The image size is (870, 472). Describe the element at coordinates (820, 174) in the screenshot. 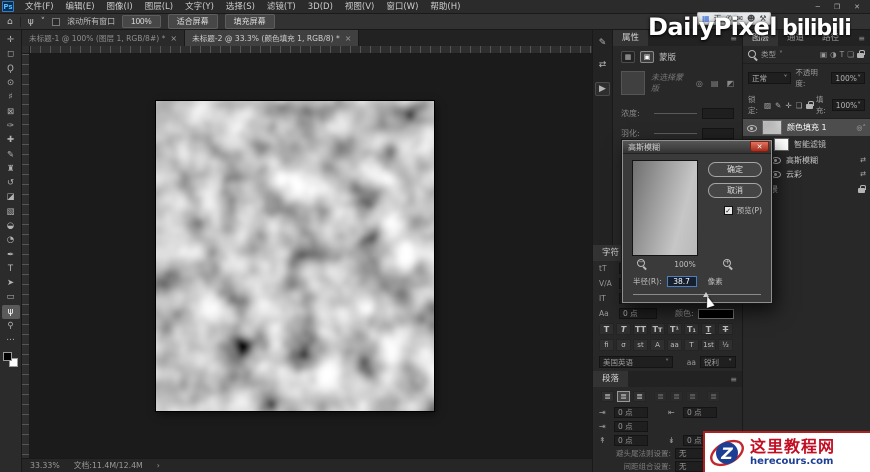

I see `filter-name: 云彩` at that location.